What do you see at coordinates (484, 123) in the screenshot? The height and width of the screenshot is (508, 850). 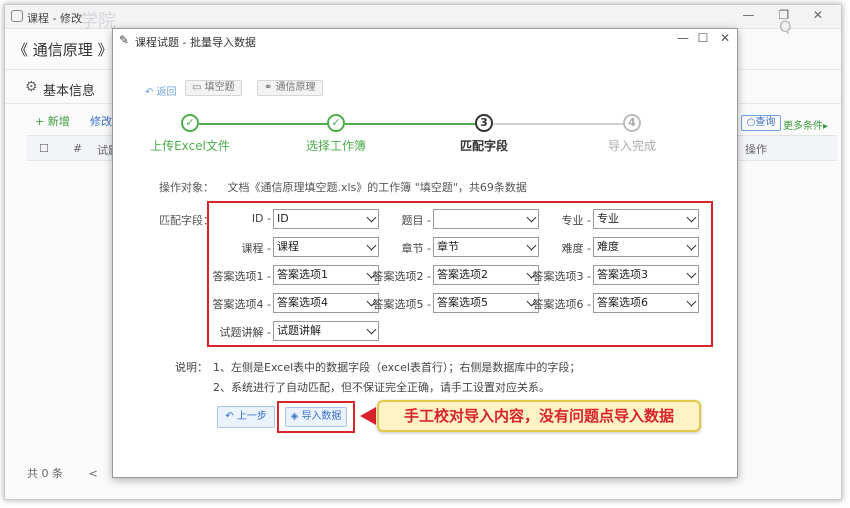 I see `step-3-circle: 3` at bounding box center [484, 123].